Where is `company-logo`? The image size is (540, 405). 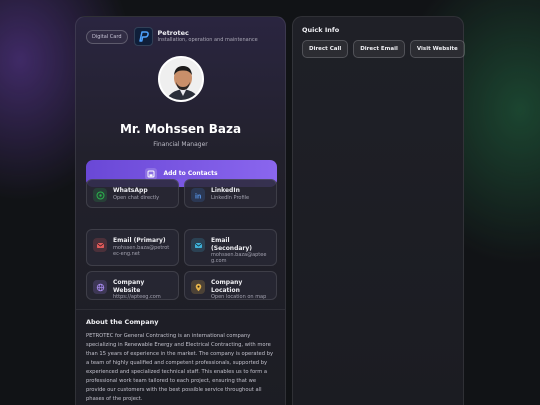
company-logo is located at coordinates (143, 36).